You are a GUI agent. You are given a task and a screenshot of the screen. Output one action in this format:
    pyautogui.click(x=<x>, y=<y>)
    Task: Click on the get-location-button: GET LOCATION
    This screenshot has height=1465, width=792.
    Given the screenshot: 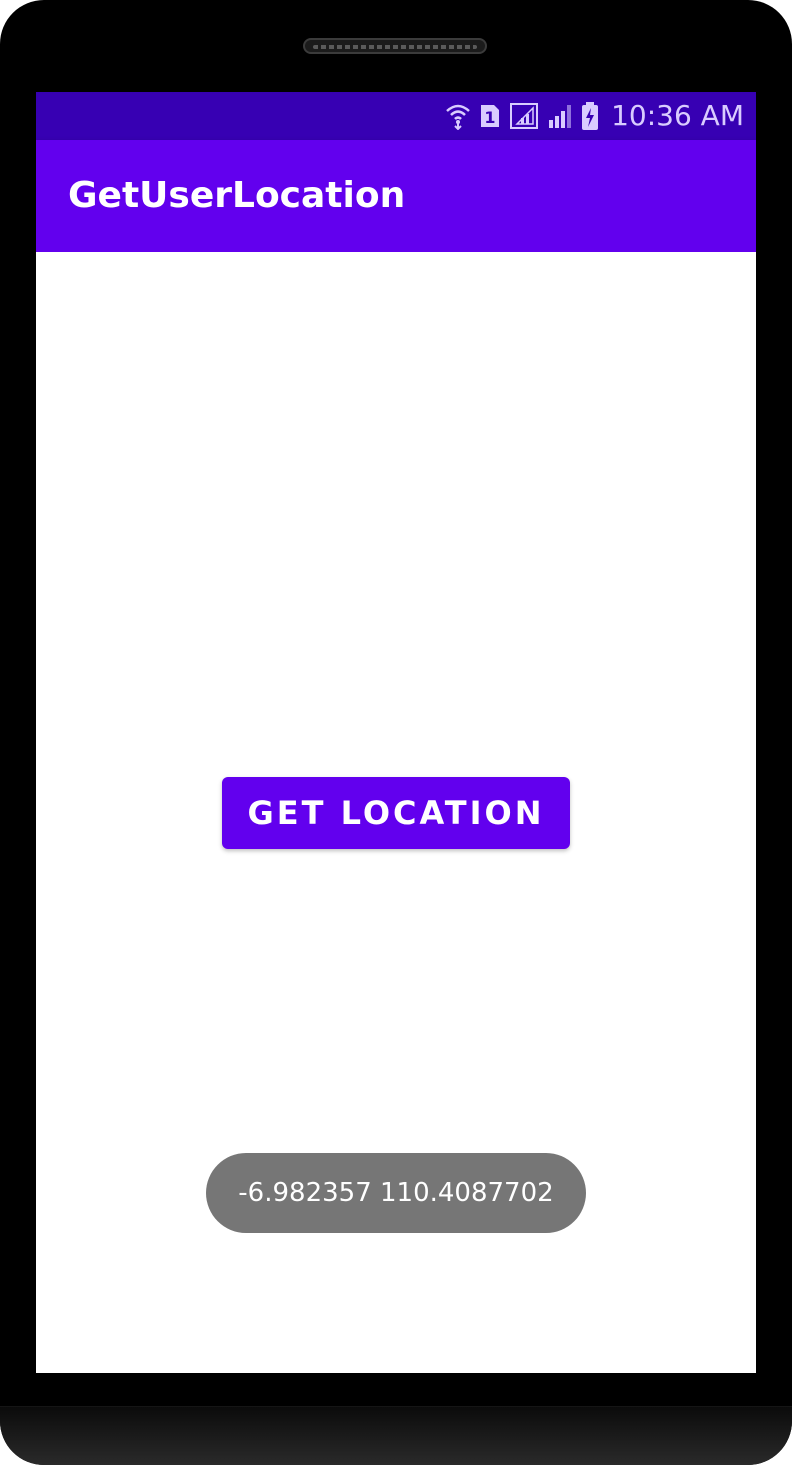 What is the action you would take?
    pyautogui.click(x=396, y=813)
    